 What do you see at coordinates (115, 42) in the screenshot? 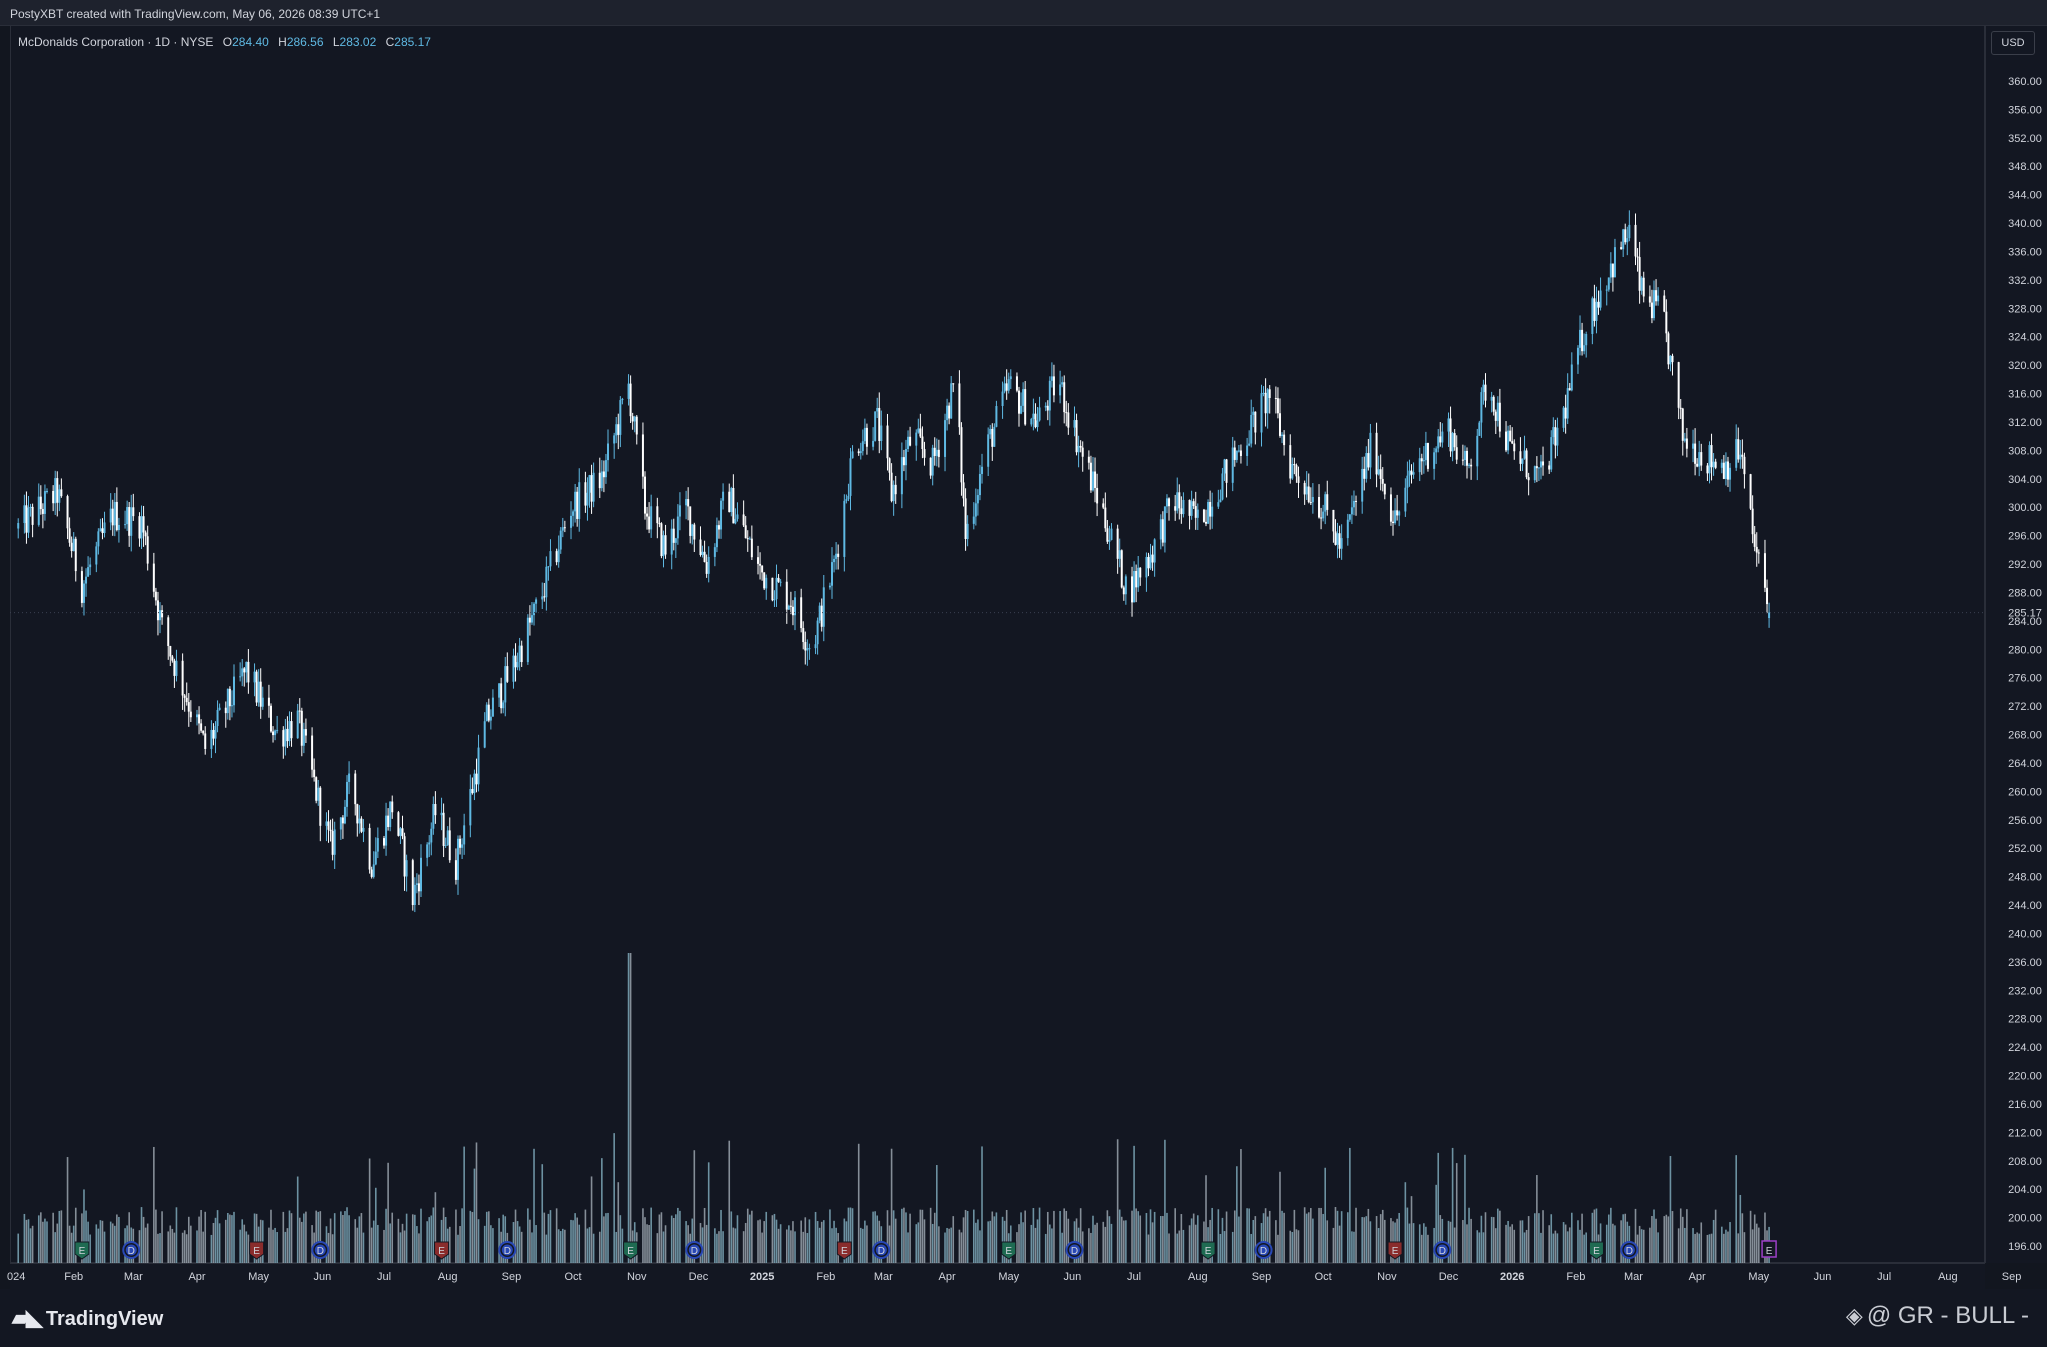
I see `symbol-title: McDonalds Corporation · 1D · NYSE` at bounding box center [115, 42].